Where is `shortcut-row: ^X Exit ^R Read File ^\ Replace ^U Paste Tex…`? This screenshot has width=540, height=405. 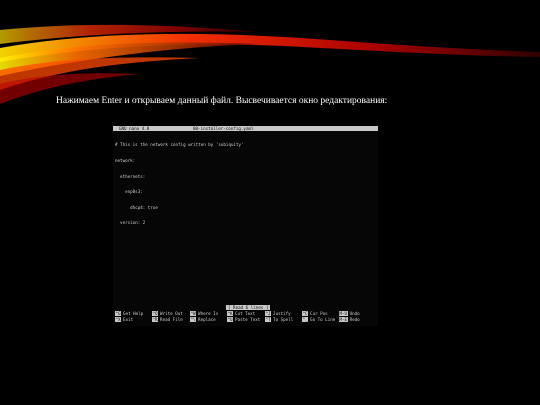
shortcut-row: ^X Exit ^R Read File ^\ Replace ^U Paste Tex… is located at coordinates (245, 320).